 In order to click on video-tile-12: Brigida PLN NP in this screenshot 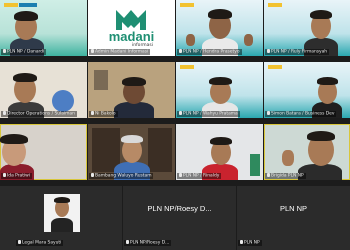, I will do `click(307, 152)`.